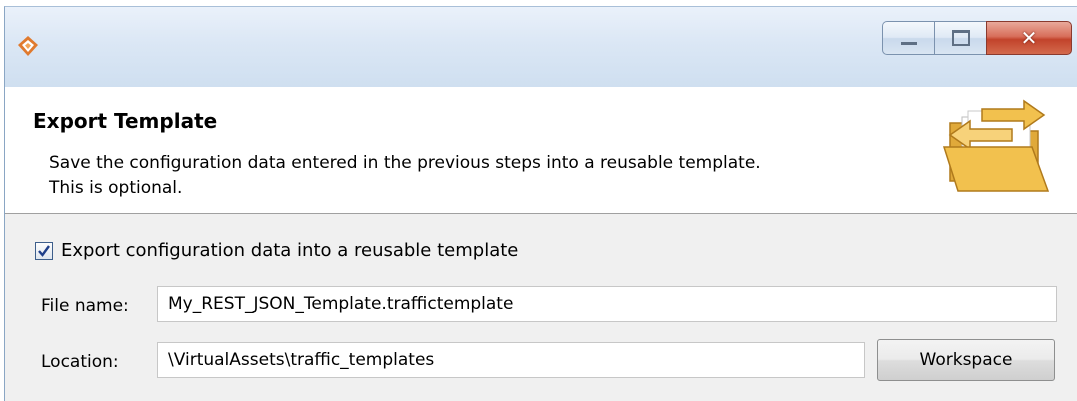 This screenshot has width=1077, height=401. Describe the element at coordinates (908, 43) in the screenshot. I see `minimize-icon` at that location.